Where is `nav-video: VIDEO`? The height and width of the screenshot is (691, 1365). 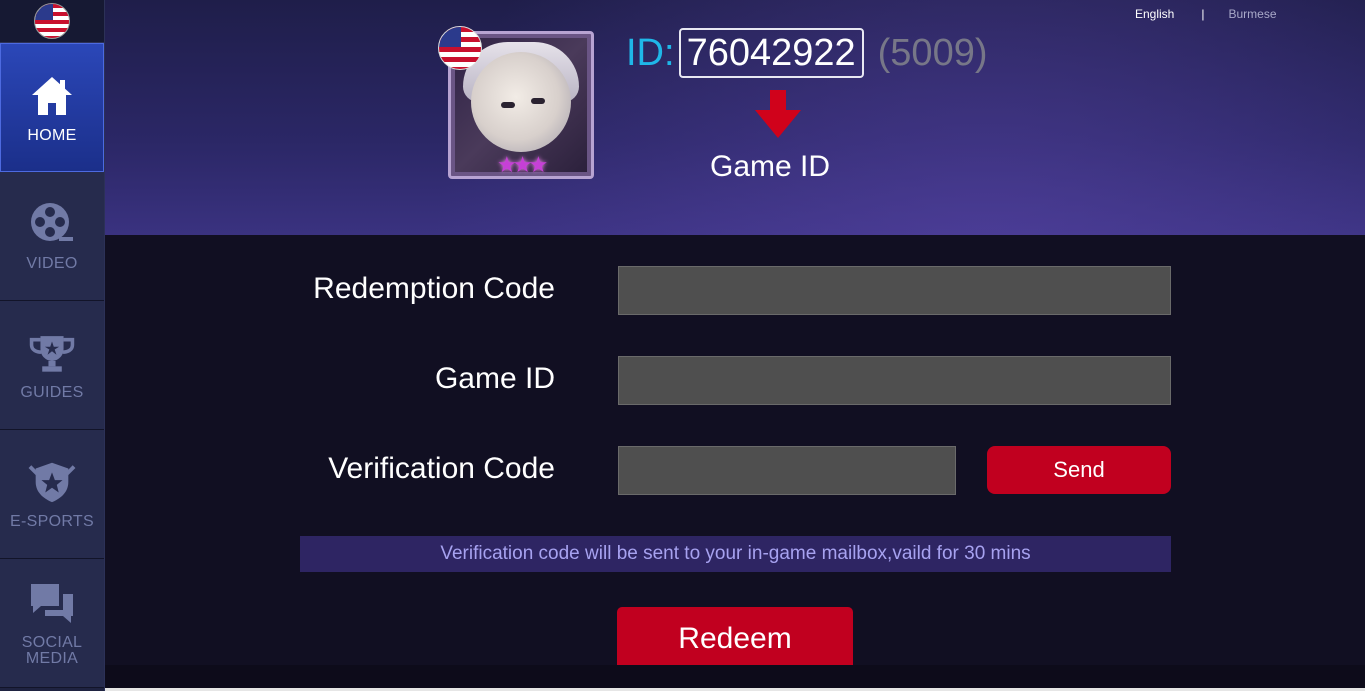
nav-video: VIDEO is located at coordinates (52, 236).